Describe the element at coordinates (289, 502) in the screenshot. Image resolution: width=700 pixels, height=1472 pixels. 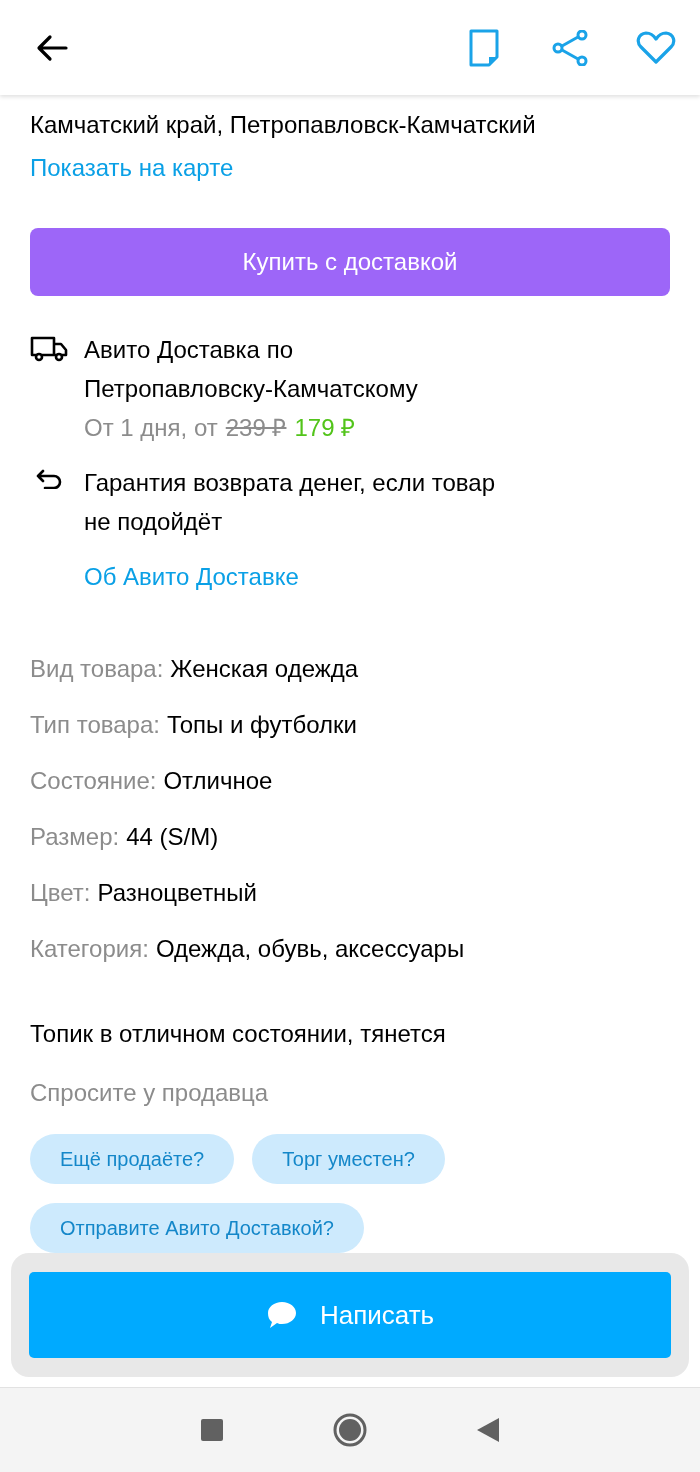
I see `money-back-guarantee: Гарантия возврата денег, если товар не подойдёт` at that location.